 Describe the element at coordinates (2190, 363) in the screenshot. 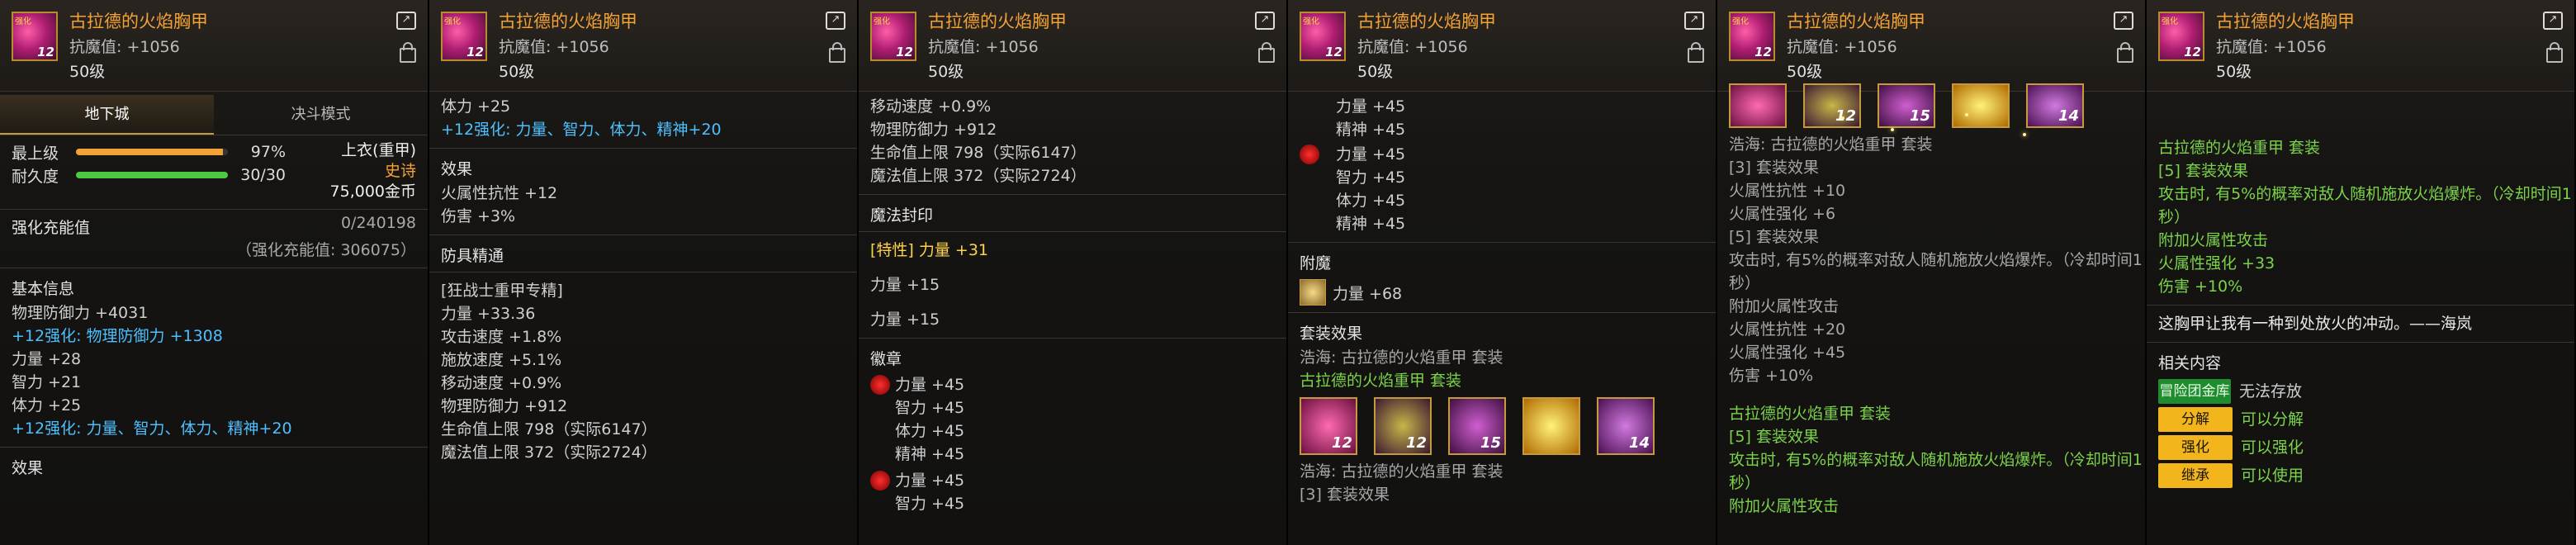

I see `related-title: 相关内容` at that location.